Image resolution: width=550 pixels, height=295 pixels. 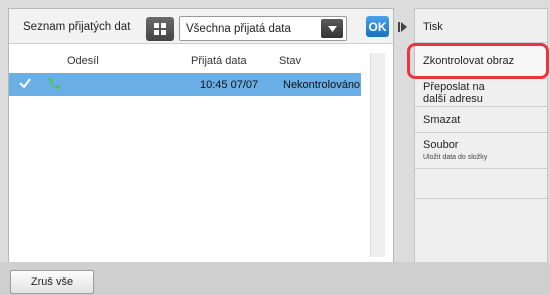 I want to click on row-status: Nekontrolováno, so click(x=322, y=85).